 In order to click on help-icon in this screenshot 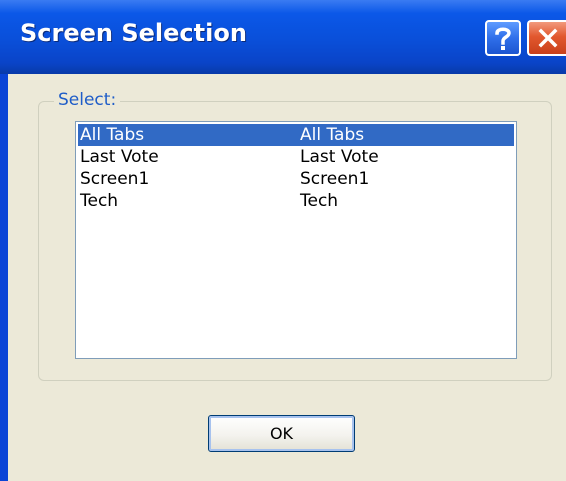, I will do `click(503, 38)`.